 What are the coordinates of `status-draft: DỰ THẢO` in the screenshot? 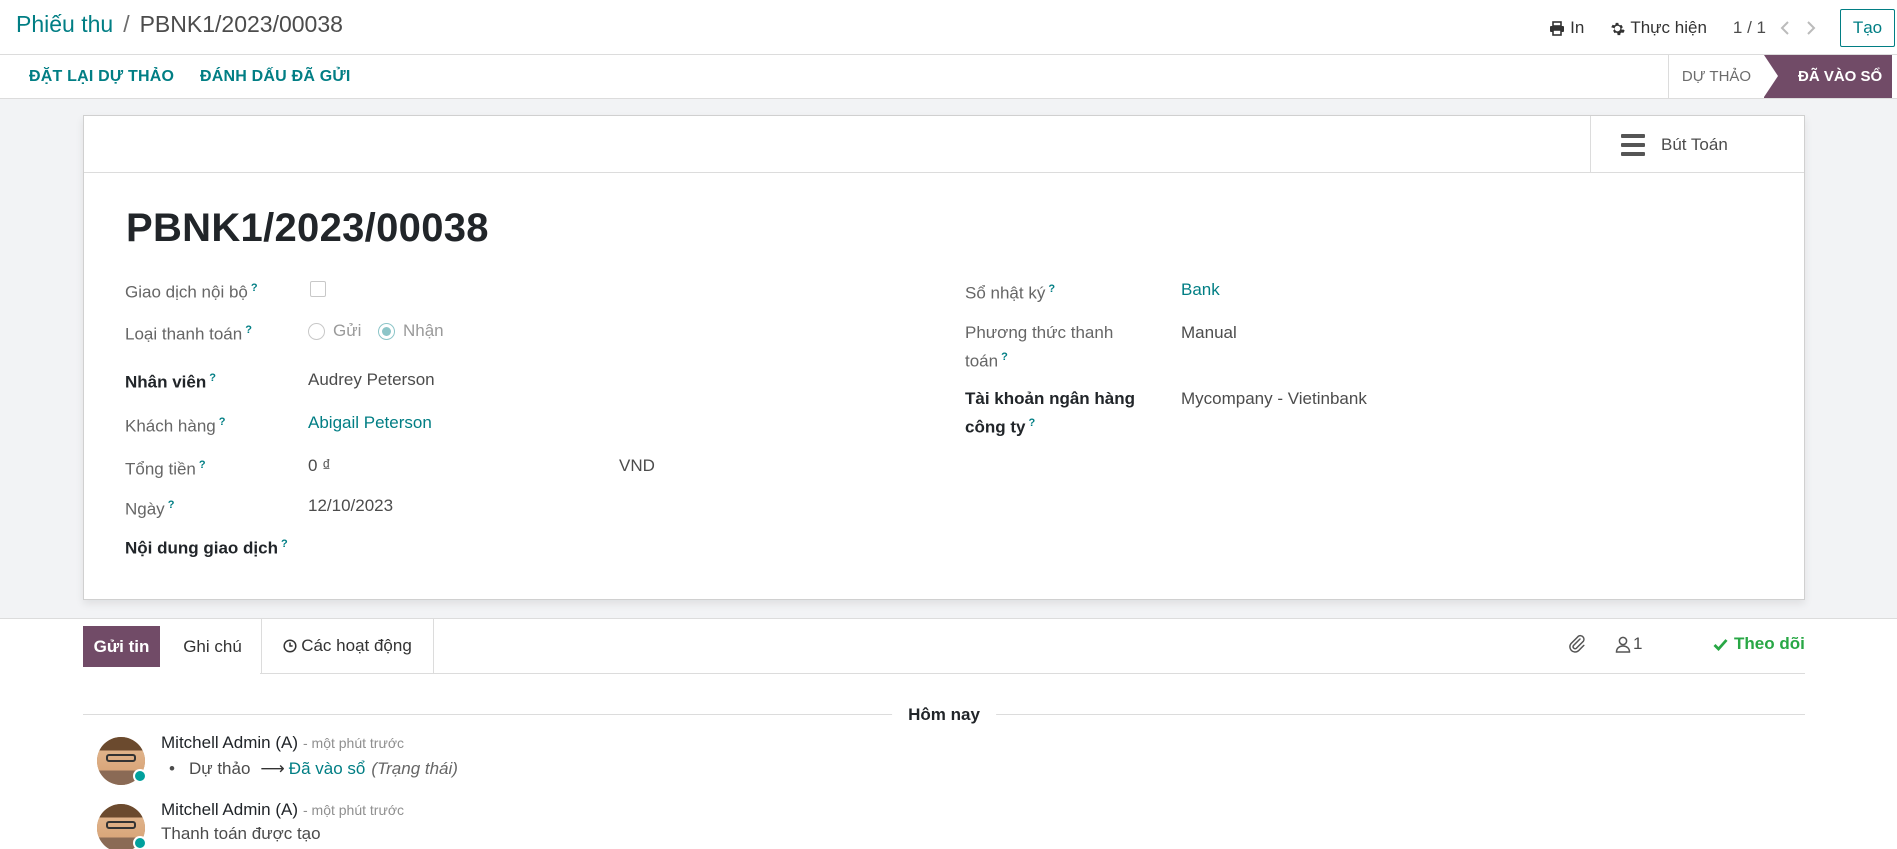 It's located at (1716, 76).